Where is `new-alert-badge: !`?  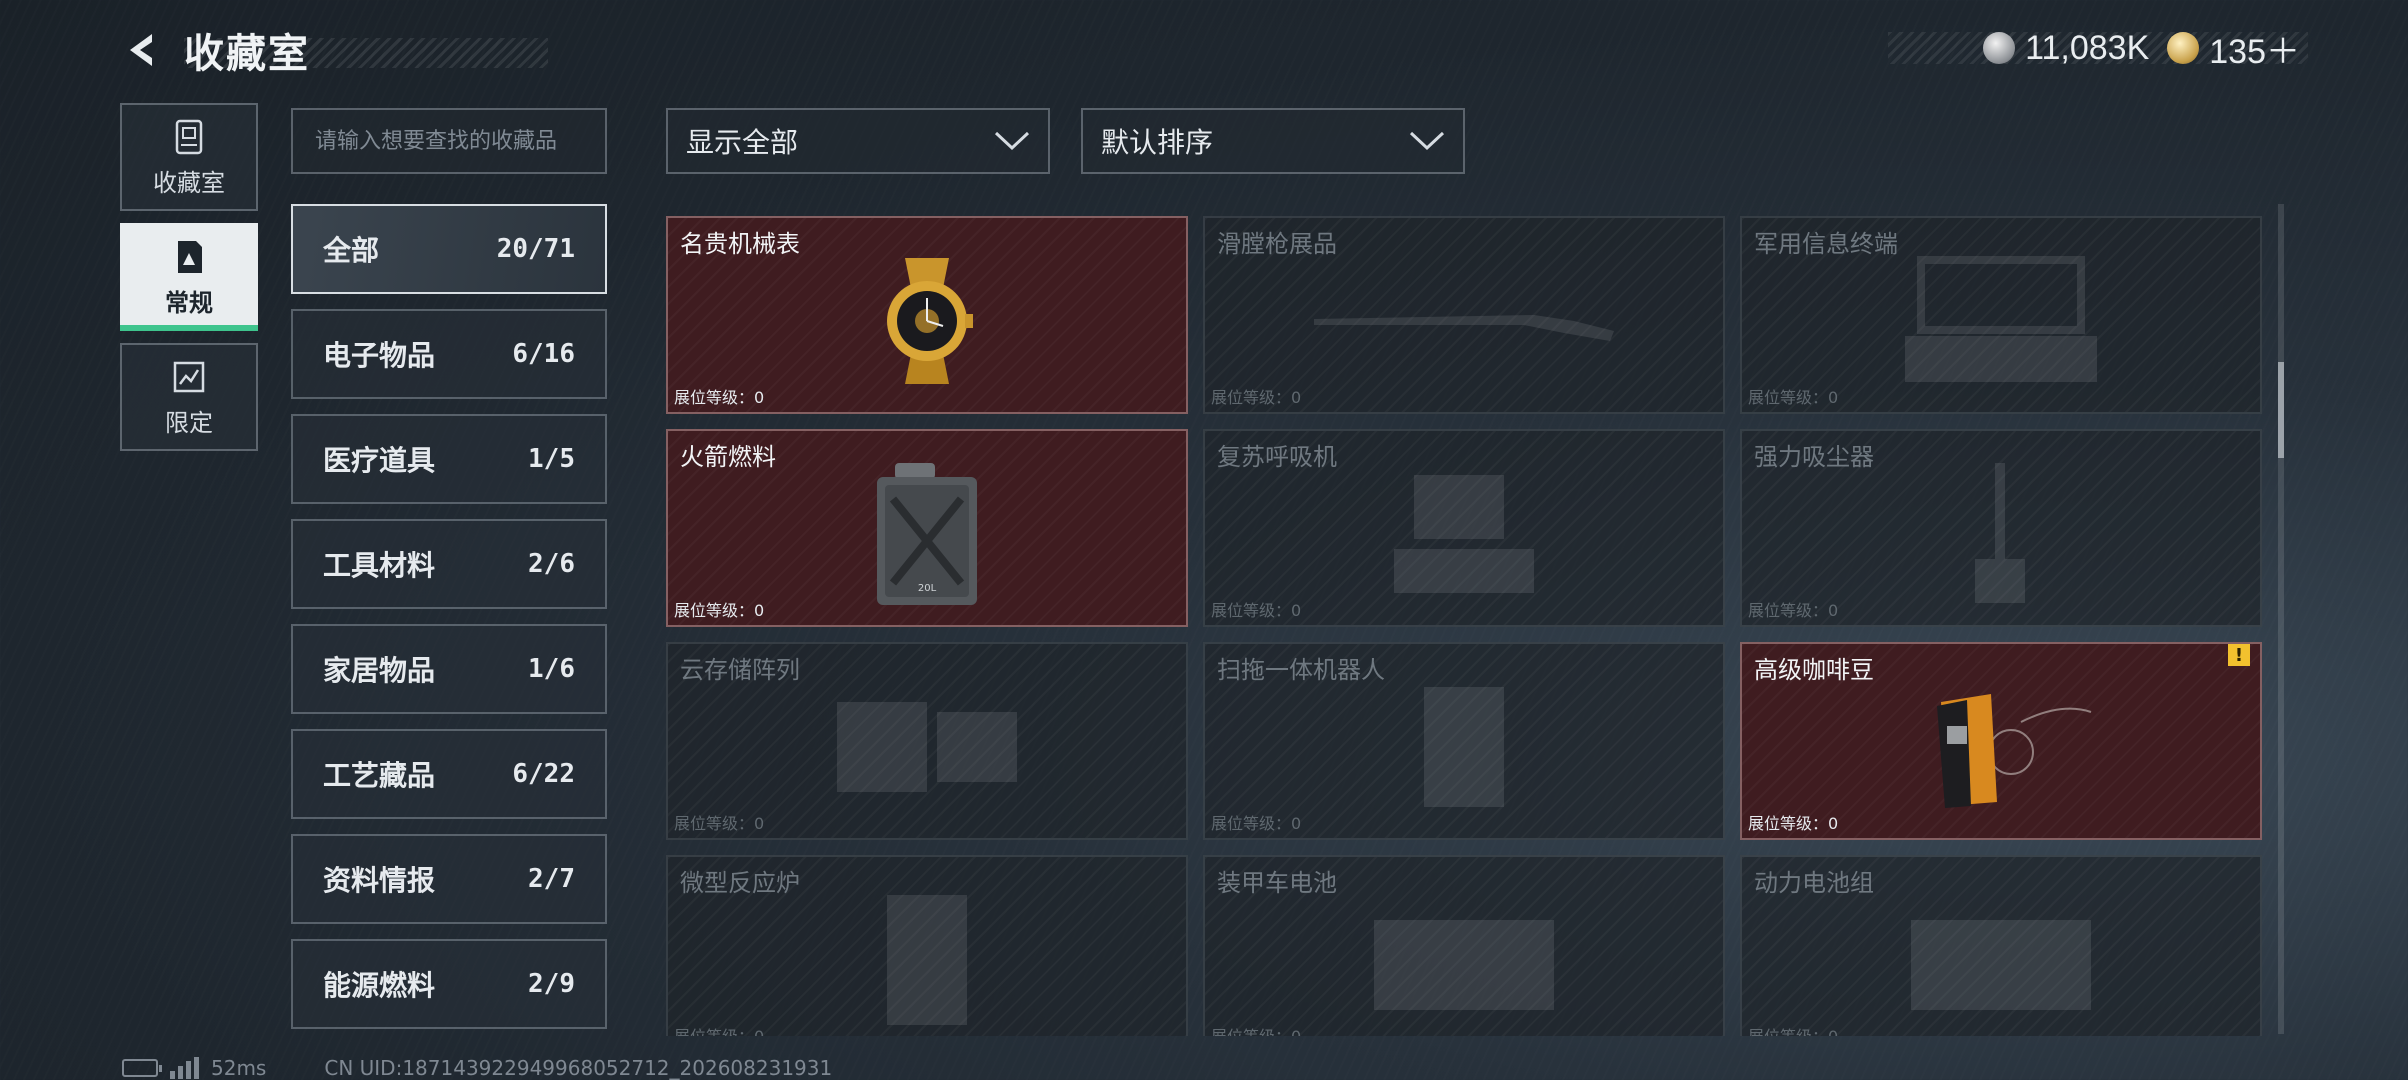
new-alert-badge: ! is located at coordinates (2239, 655).